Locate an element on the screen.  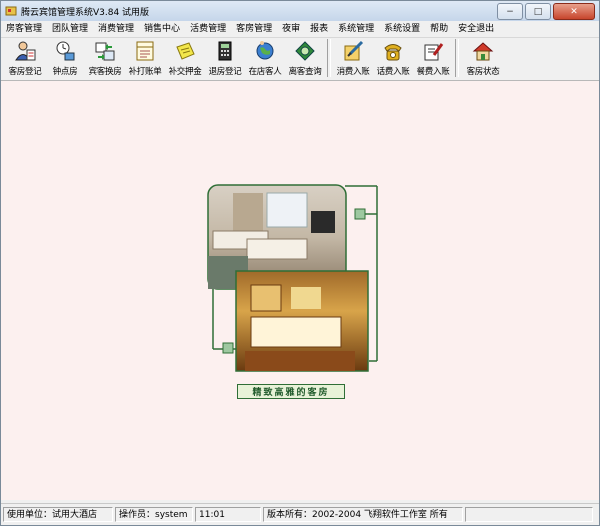
tool-room-register: 客房登记 is located at coordinates (25, 58).